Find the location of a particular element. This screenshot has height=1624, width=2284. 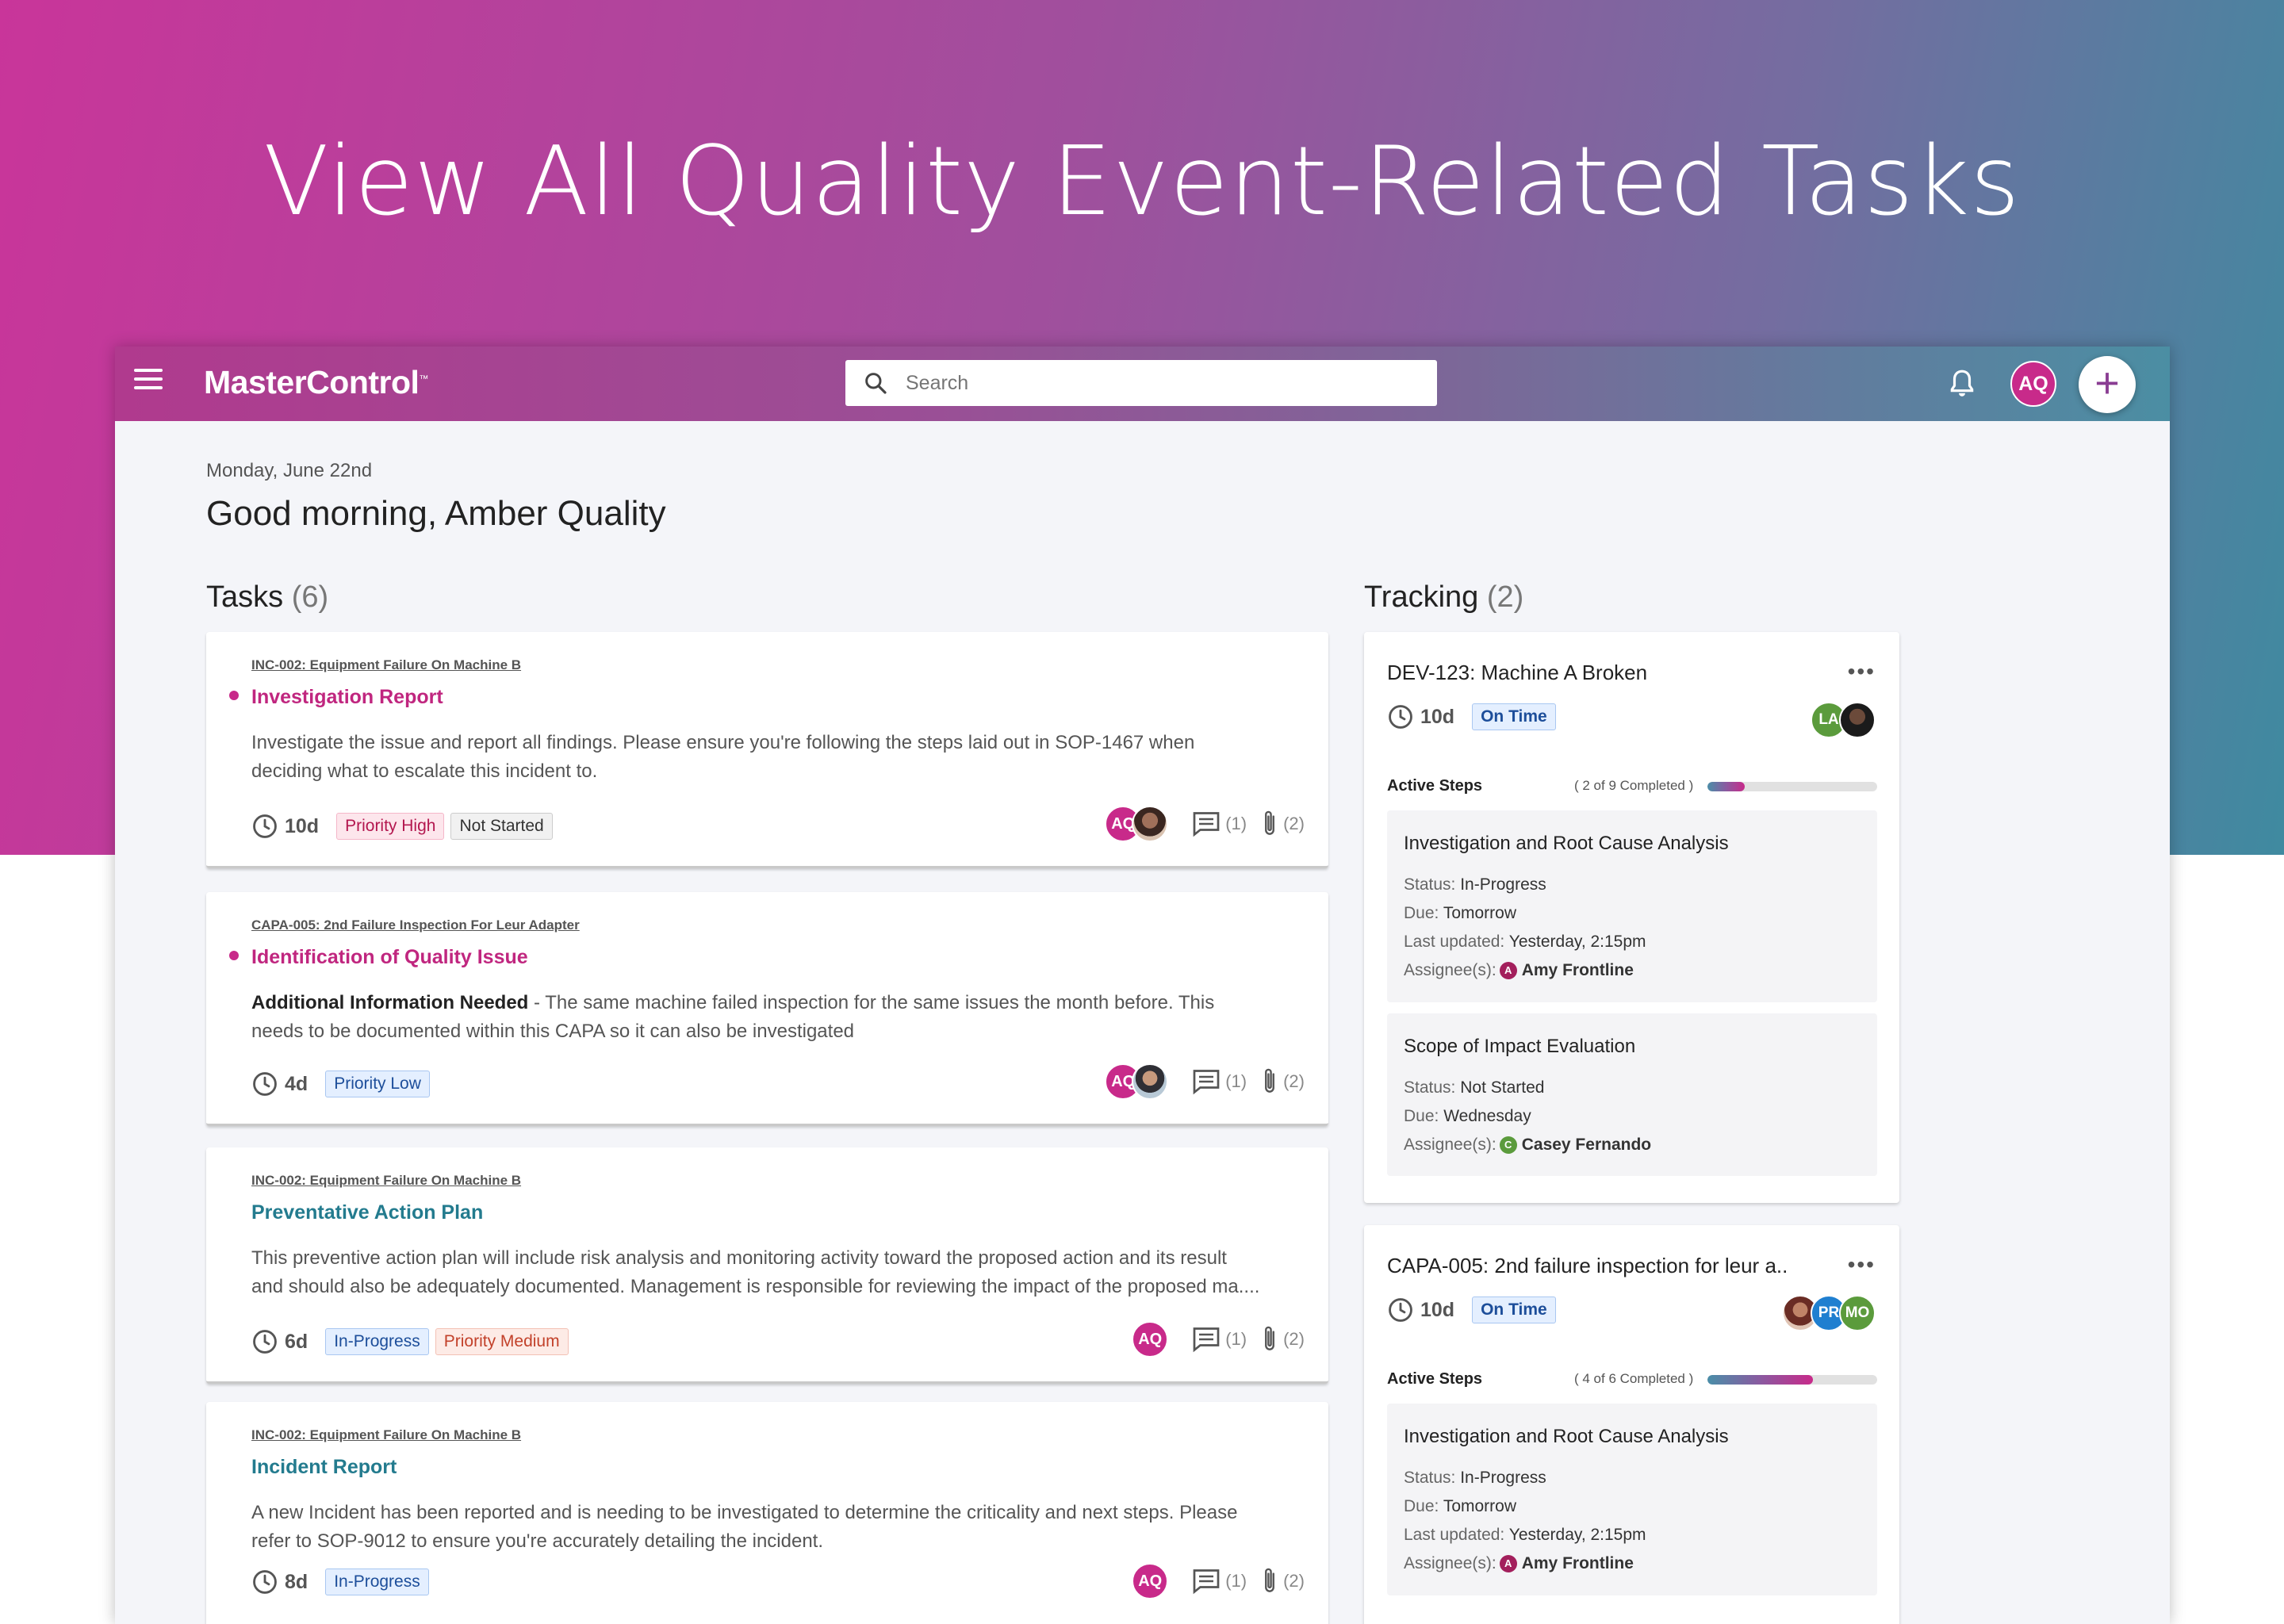

task-title: Preventative Action Plan is located at coordinates (367, 1212).